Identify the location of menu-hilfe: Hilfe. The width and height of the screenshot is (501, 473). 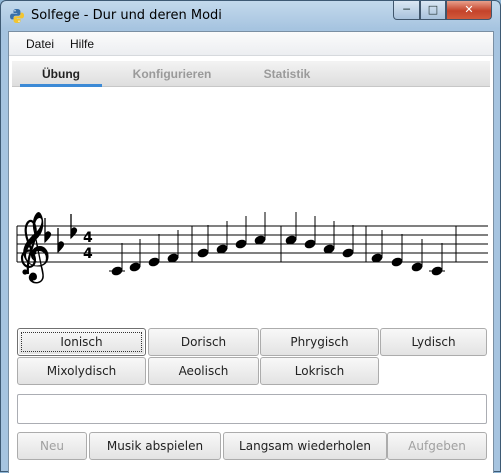
(82, 44).